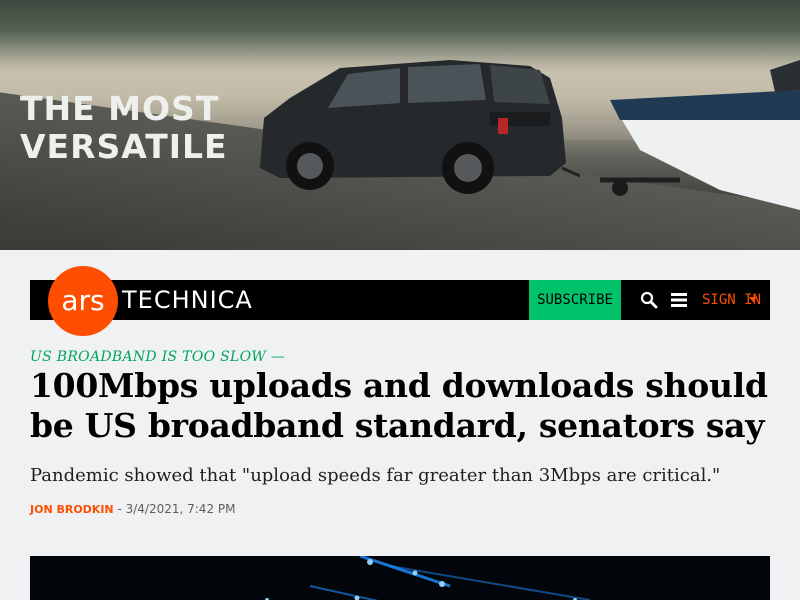  What do you see at coordinates (72, 509) in the screenshot?
I see `author-link: JON BRODKIN` at bounding box center [72, 509].